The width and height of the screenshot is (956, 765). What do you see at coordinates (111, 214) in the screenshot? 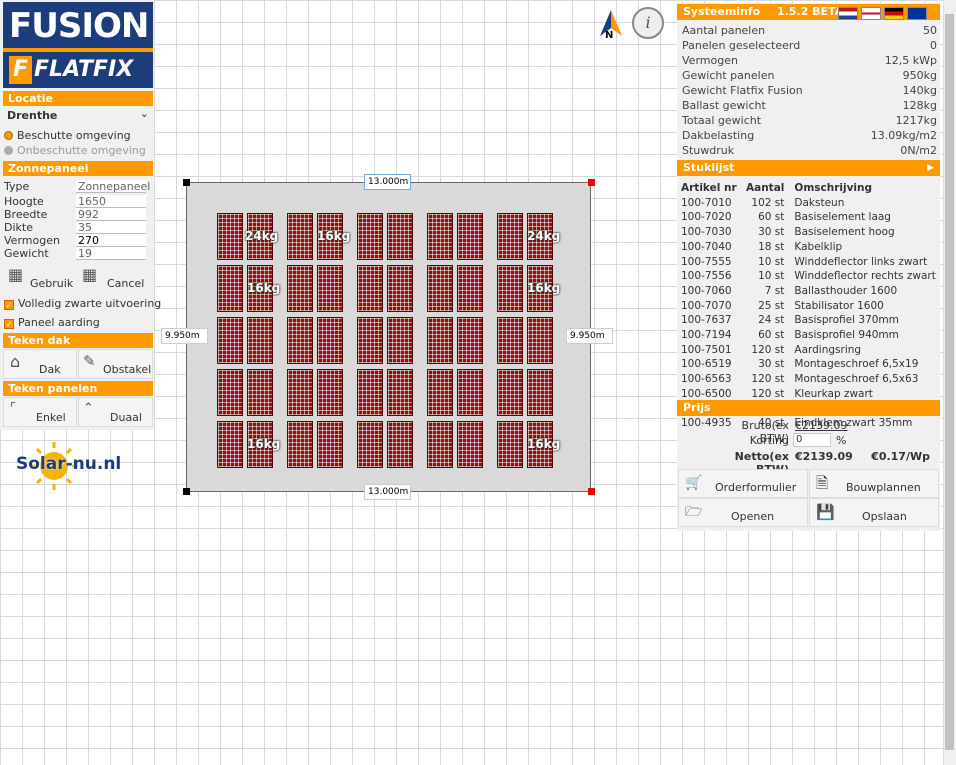
I see `breedte-field: 992` at bounding box center [111, 214].